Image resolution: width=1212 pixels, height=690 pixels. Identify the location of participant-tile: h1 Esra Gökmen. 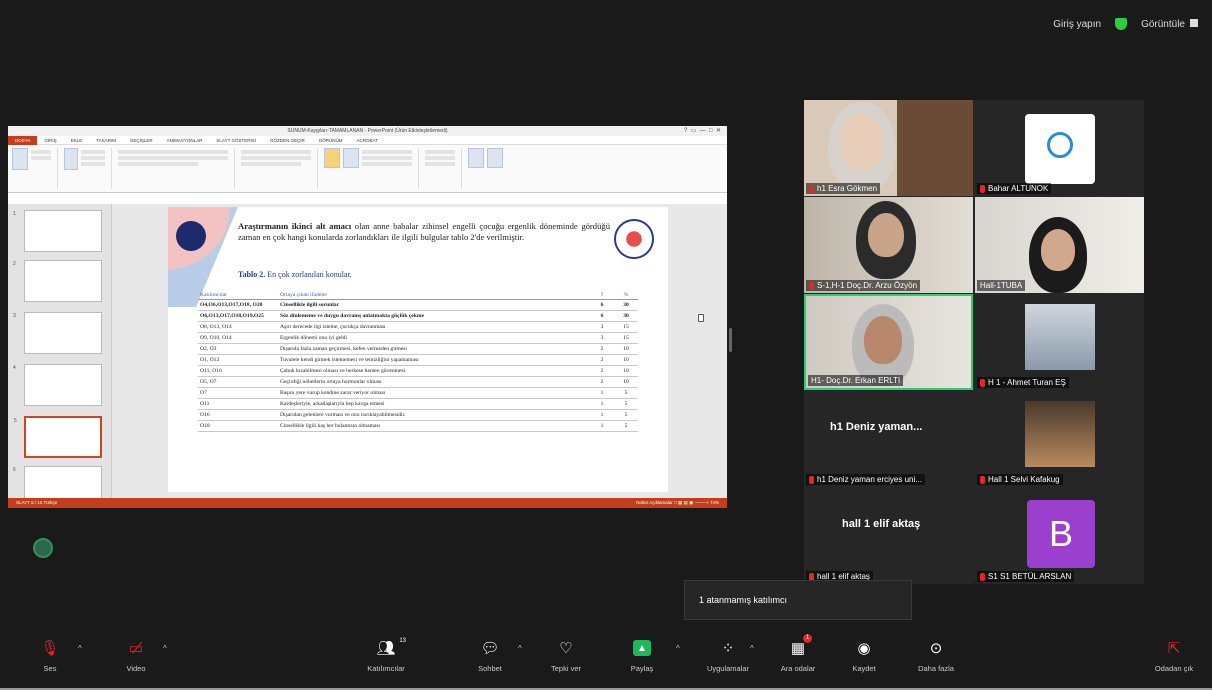
(888, 148).